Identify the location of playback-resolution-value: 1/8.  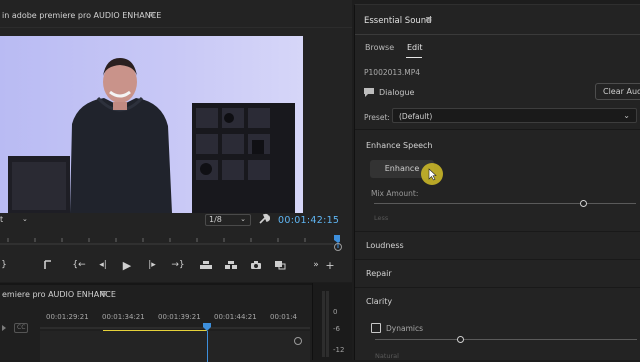
(215, 219).